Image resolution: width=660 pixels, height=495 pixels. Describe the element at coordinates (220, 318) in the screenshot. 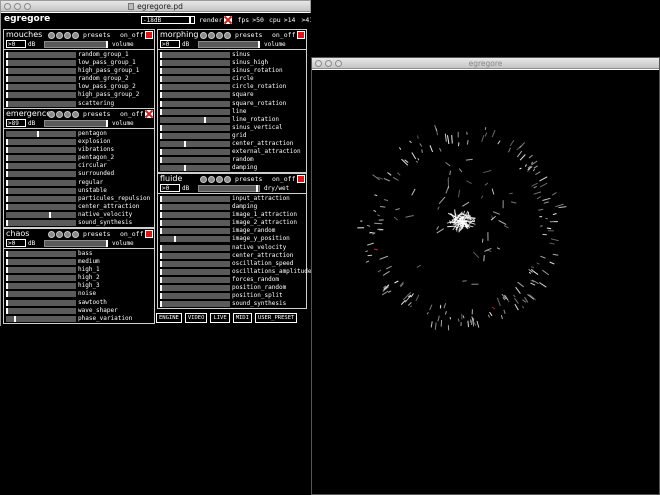

I see `mode-button-live: LIVE` at that location.